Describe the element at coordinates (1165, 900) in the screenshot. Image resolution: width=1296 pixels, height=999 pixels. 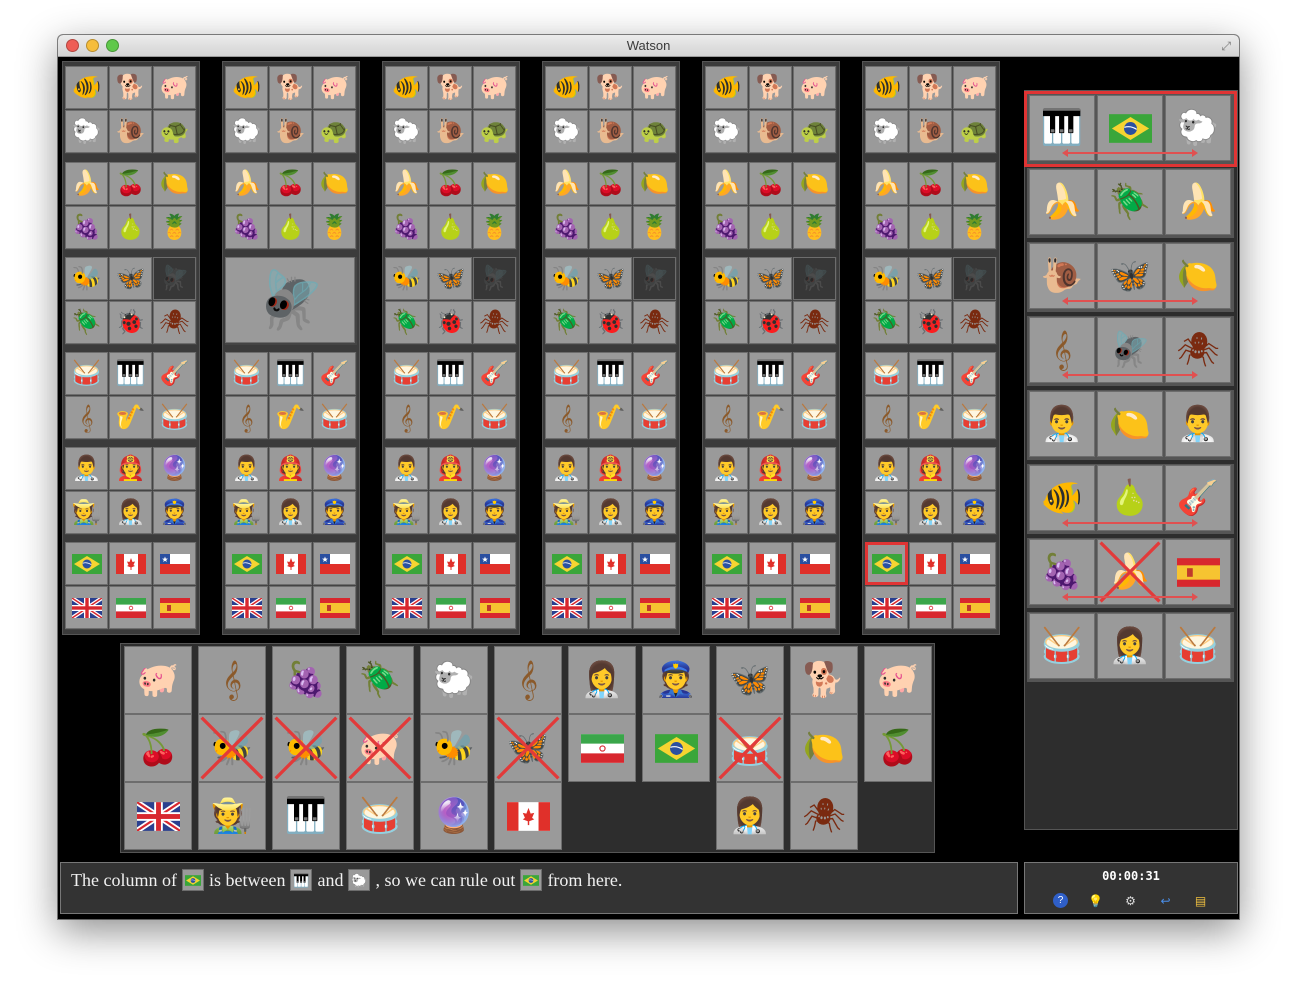
I see `undo-icon: ↩` at that location.